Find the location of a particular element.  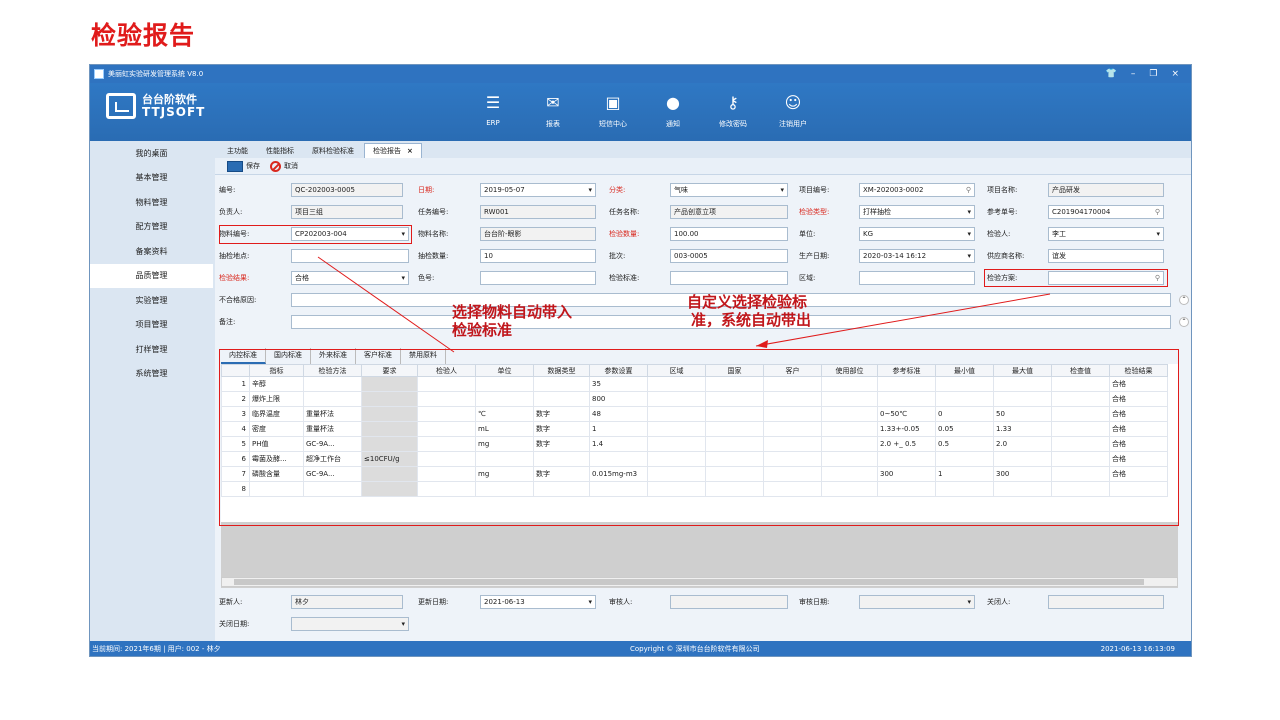

update-date-value: 2021-06-13 is located at coordinates (504, 602).